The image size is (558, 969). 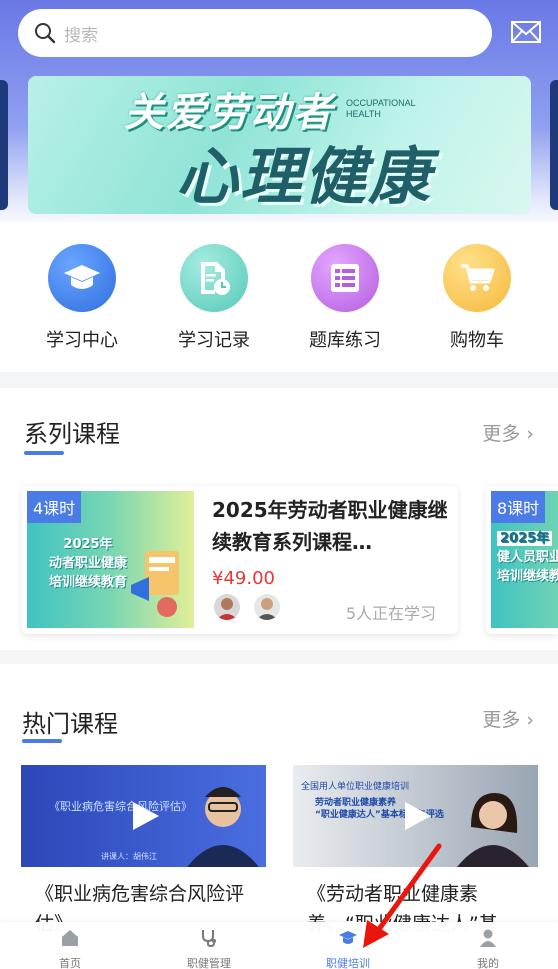 What do you see at coordinates (82, 340) in the screenshot?
I see `nav-label: 学习中心` at bounding box center [82, 340].